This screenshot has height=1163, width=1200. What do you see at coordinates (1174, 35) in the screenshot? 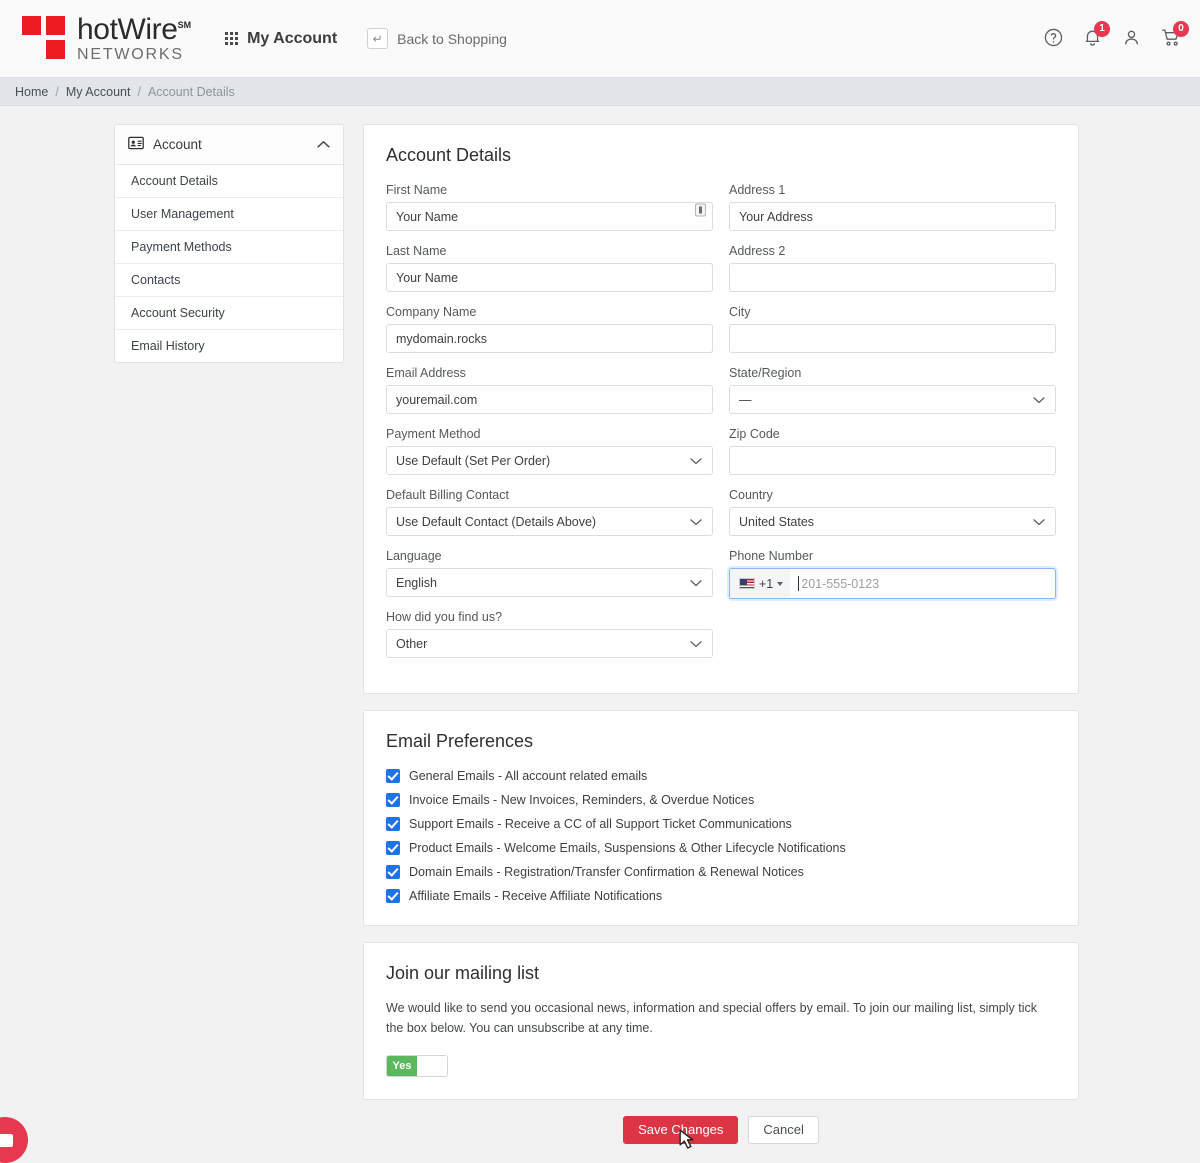
I see `cart-icon: 0` at bounding box center [1174, 35].